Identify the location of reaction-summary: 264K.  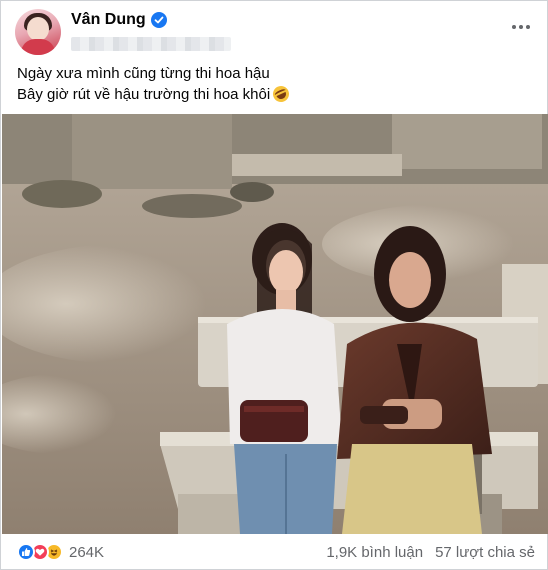
(60, 552).